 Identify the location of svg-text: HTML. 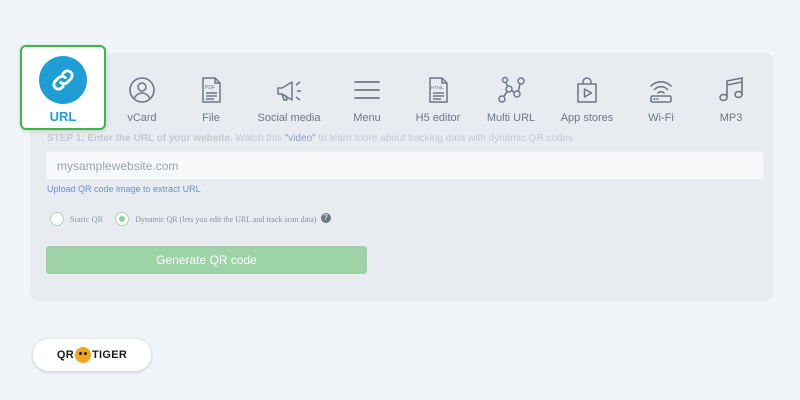
(437, 87).